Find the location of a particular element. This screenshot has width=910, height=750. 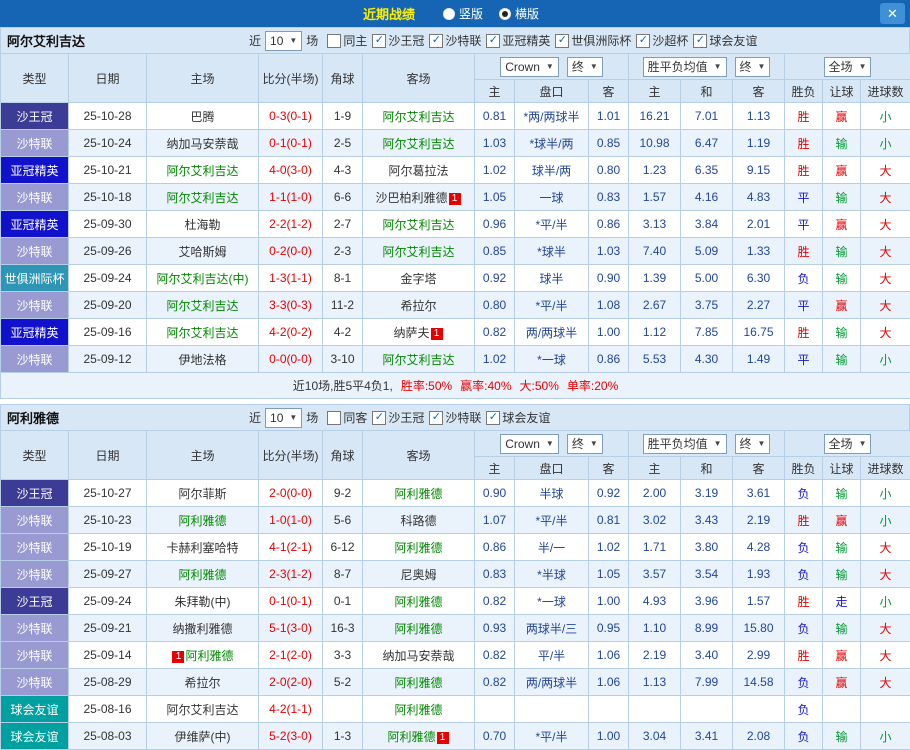

col-result: 胜负 is located at coordinates (804, 91).